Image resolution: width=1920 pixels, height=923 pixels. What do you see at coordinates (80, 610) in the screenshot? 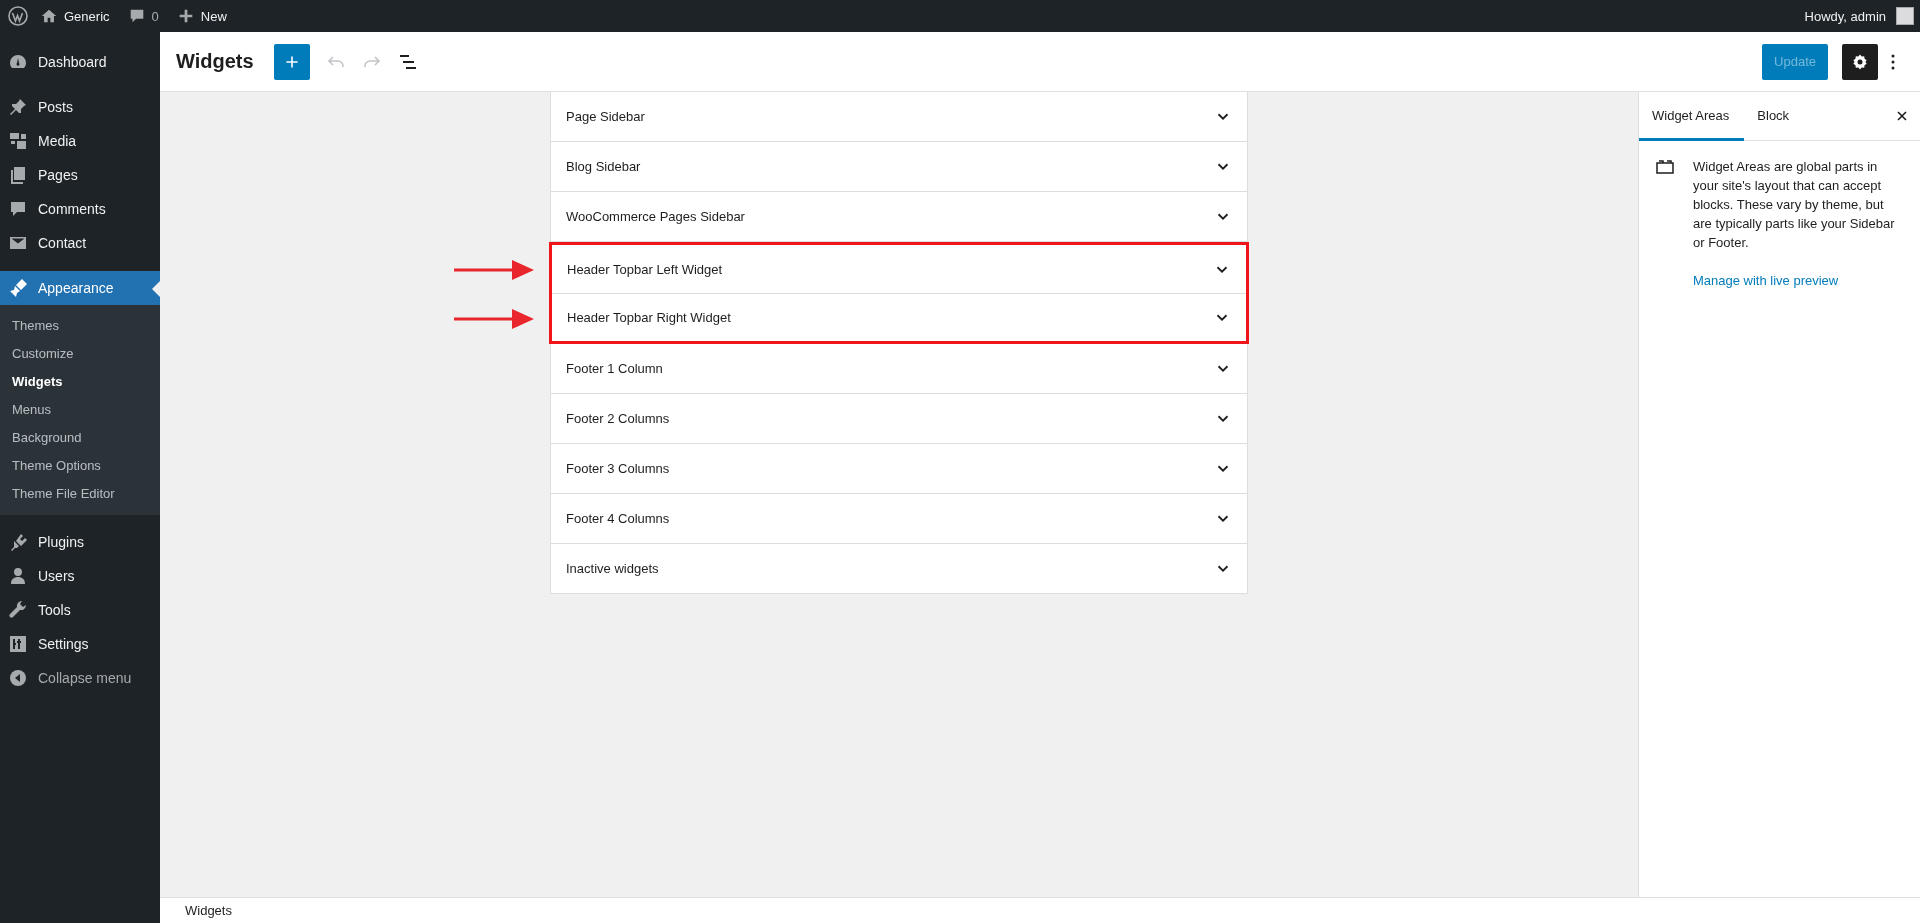
I see `sidebar-menu-item: Tools` at bounding box center [80, 610].